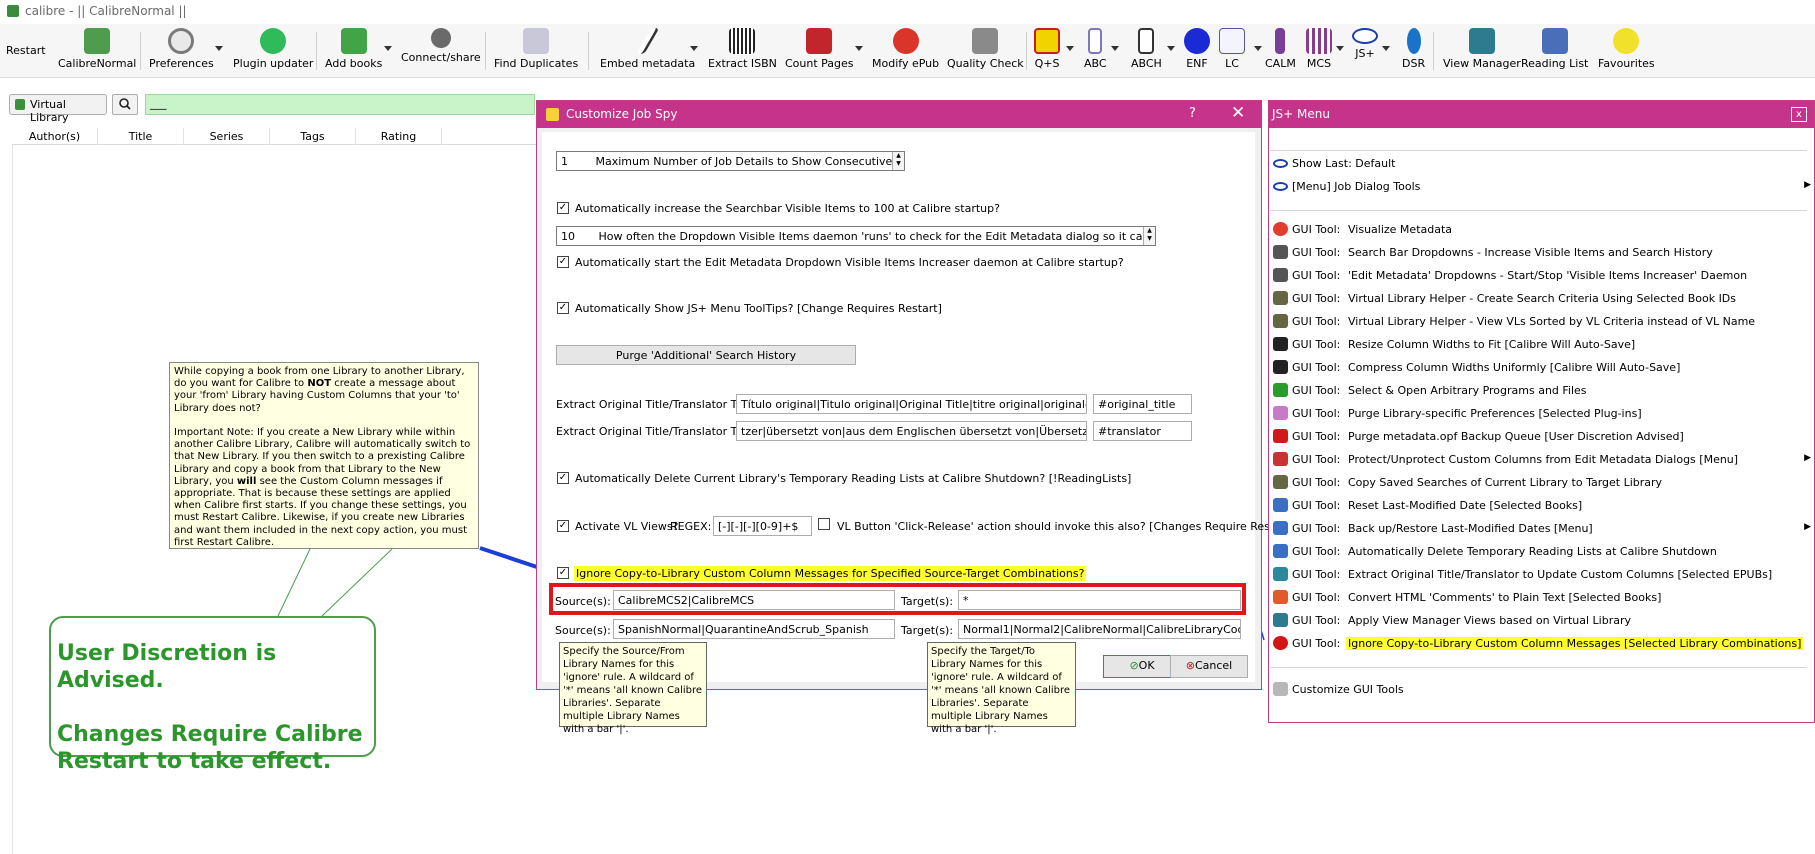 Image resolution: width=1815 pixels, height=854 pixels. What do you see at coordinates (563, 308) in the screenshot?
I see `auto-tooltips-checkbox: ✓` at bounding box center [563, 308].